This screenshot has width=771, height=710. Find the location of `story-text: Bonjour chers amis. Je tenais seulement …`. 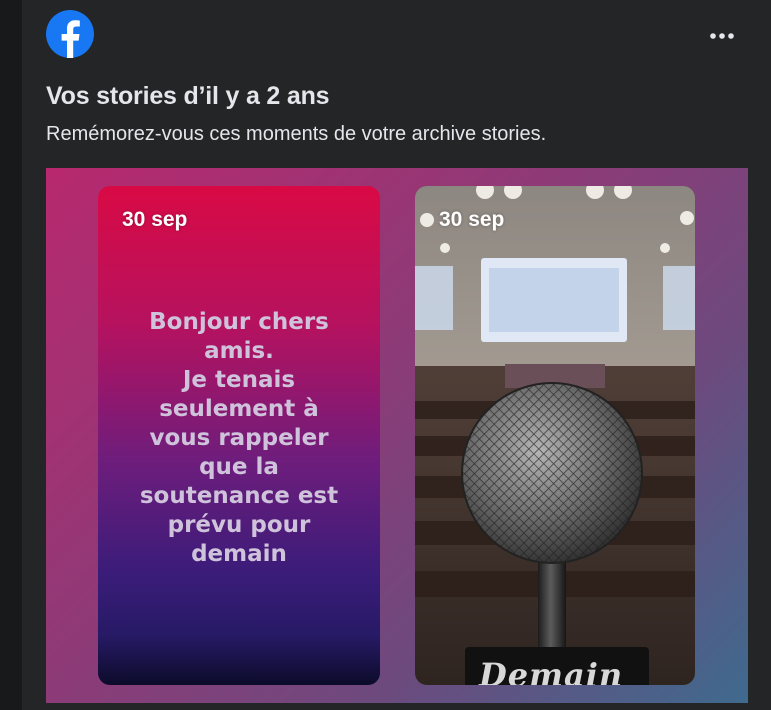

story-text: Bonjour chers amis. Je tenais seulement … is located at coordinates (239, 438).